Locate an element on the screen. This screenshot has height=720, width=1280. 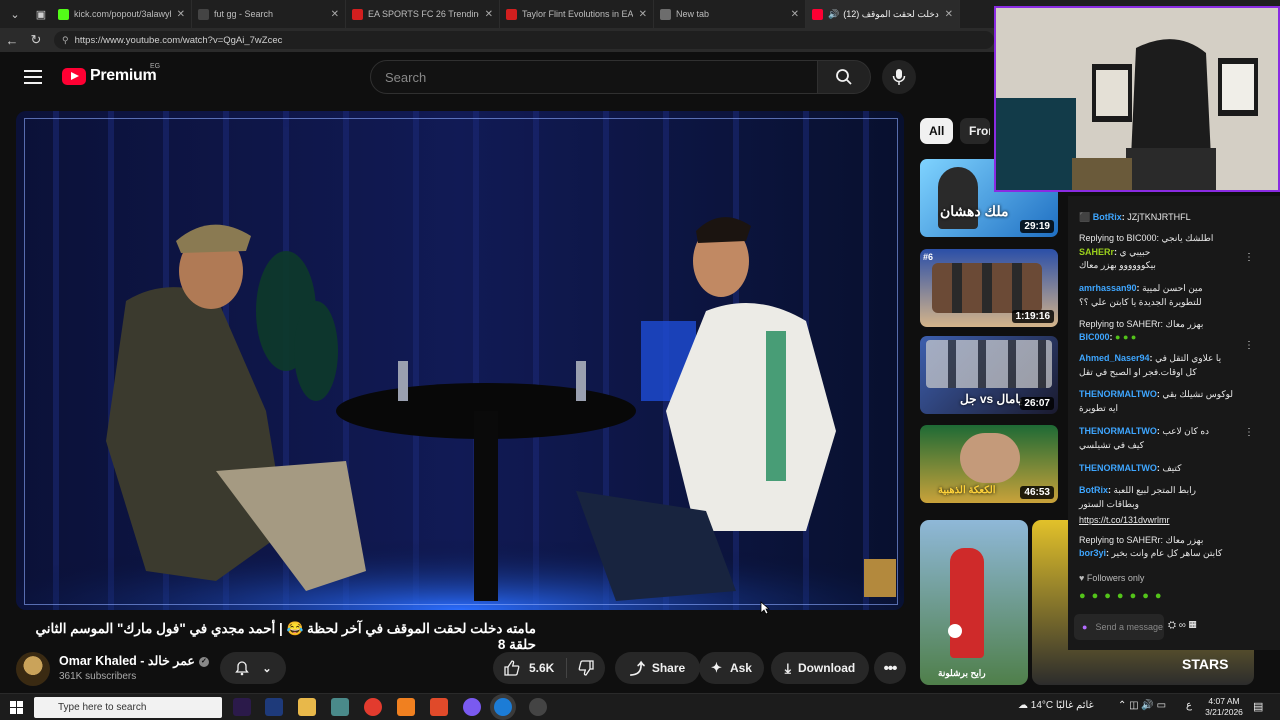
brave-icon is located at coordinates (439, 707).